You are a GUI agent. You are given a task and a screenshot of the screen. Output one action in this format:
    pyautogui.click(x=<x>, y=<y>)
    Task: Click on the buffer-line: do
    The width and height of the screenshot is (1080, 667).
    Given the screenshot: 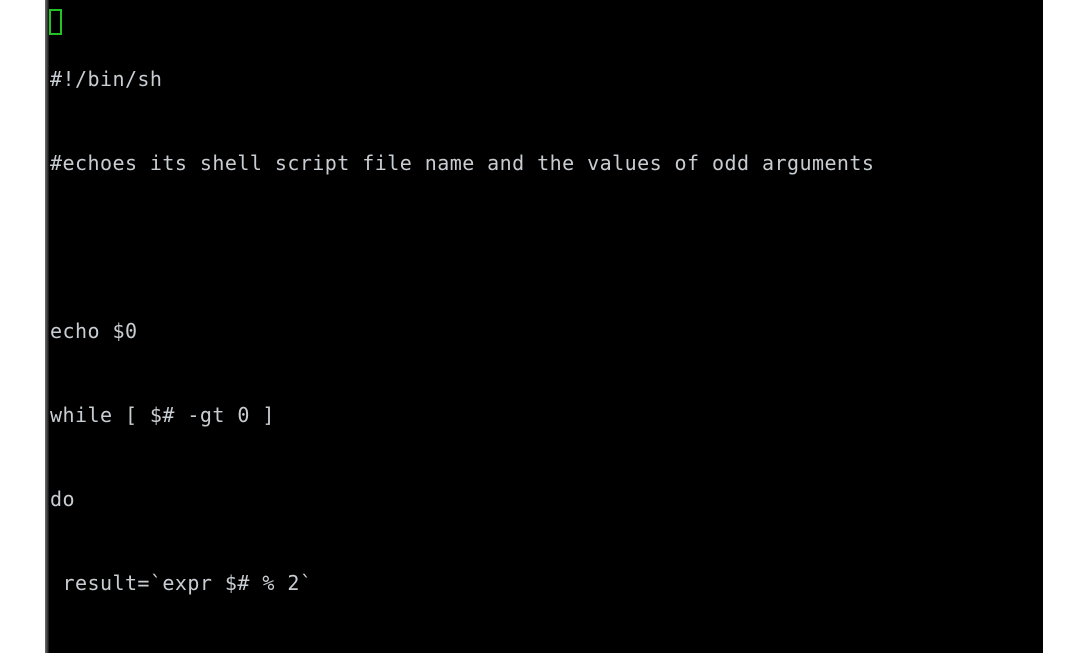 What is the action you would take?
    pyautogui.click(x=62, y=499)
    